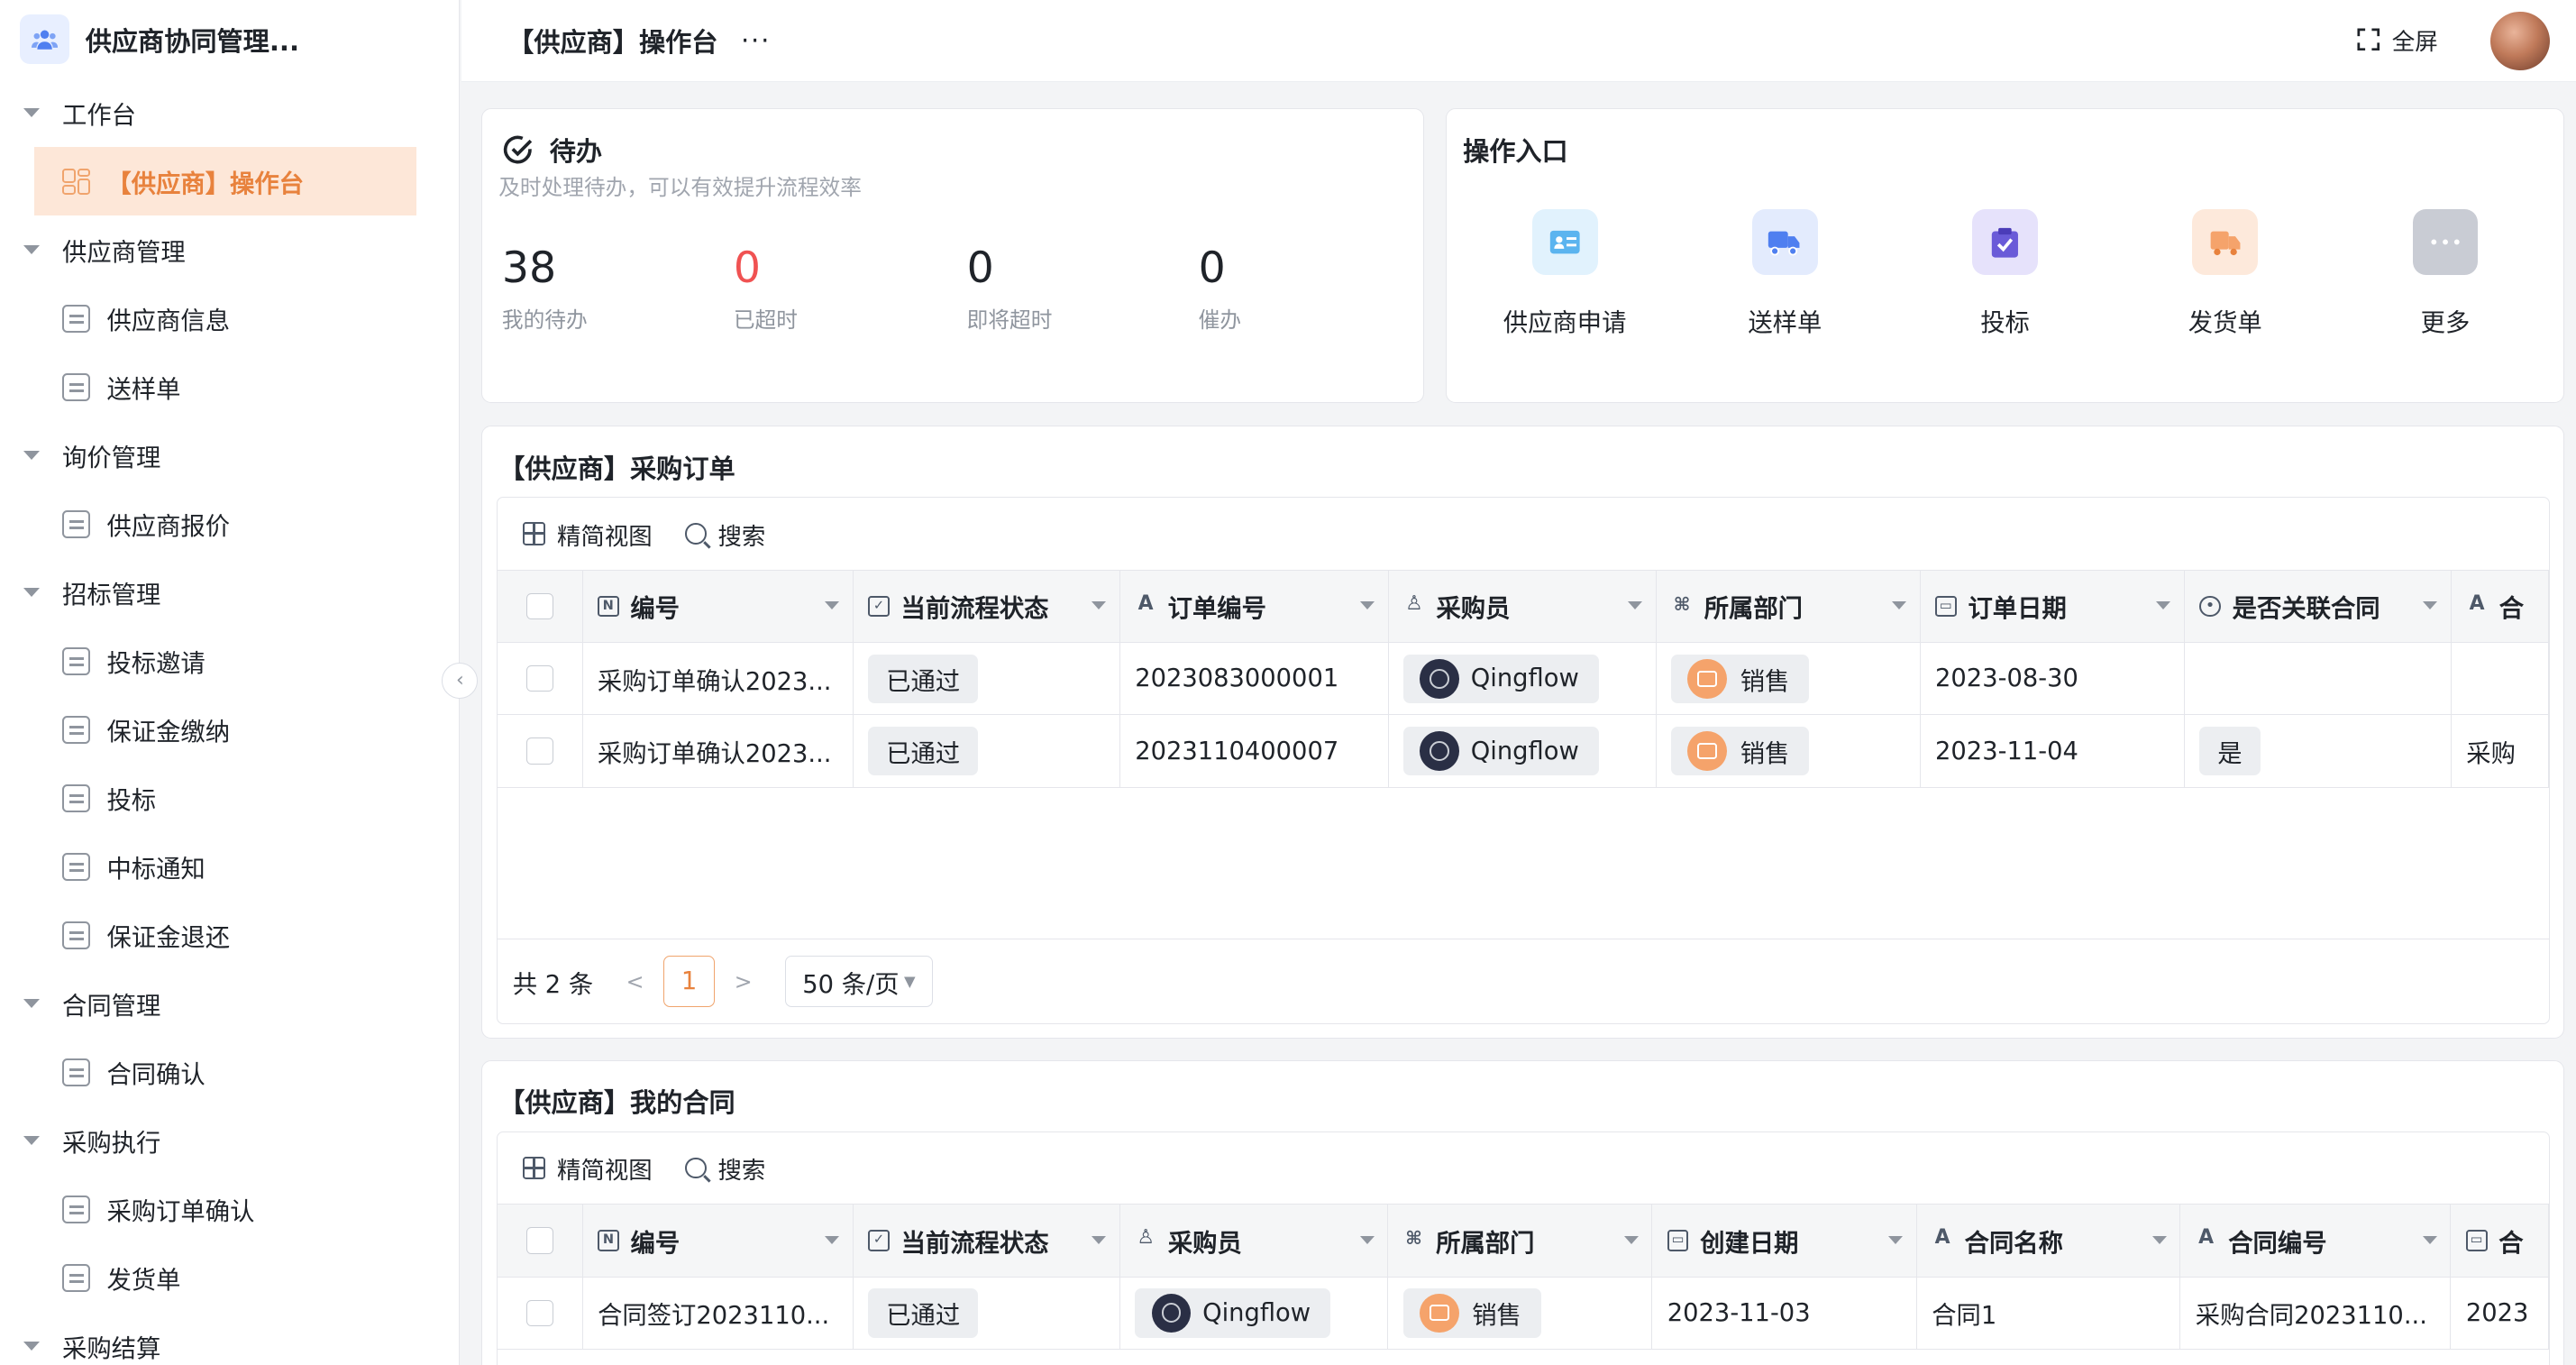  I want to click on column-header: A合, so click(2500, 607).